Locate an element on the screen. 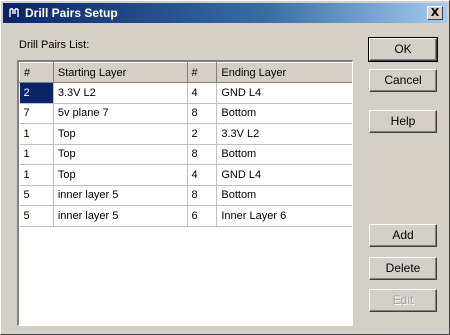  close-icon: X is located at coordinates (435, 12).